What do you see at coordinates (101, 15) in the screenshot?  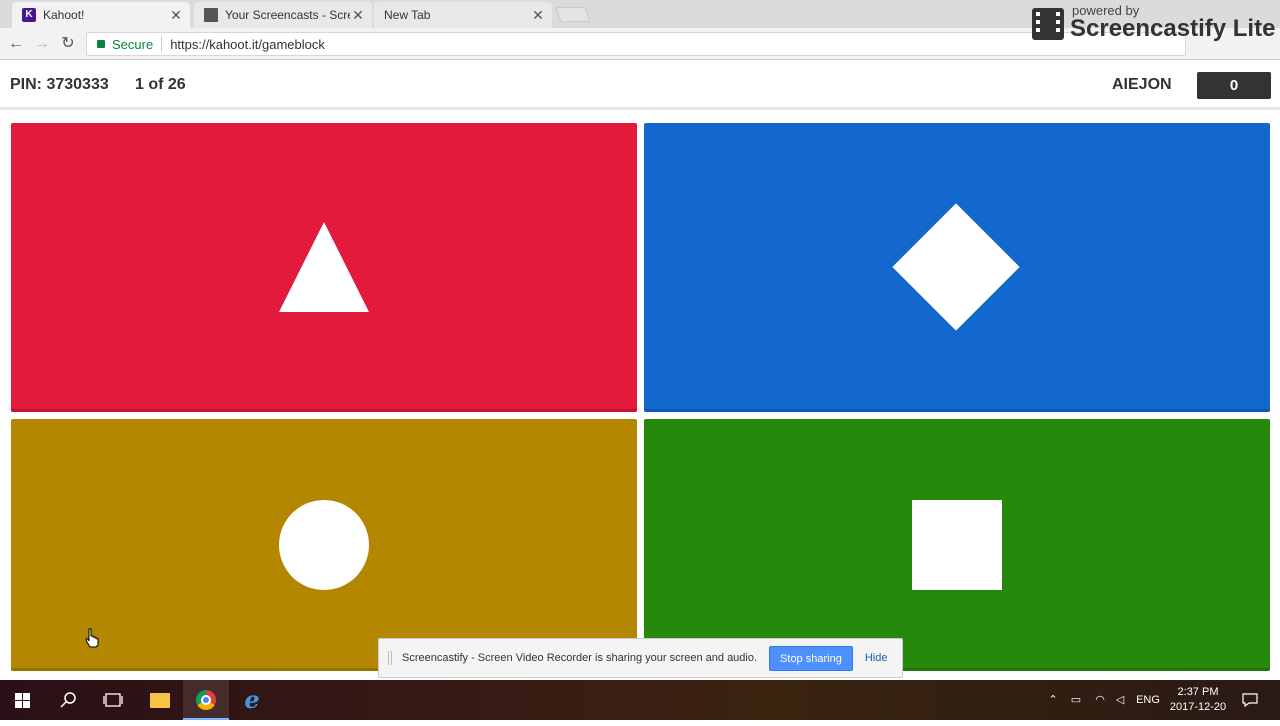 I see `tab-kahoot: K Kahoot! ✕` at bounding box center [101, 15].